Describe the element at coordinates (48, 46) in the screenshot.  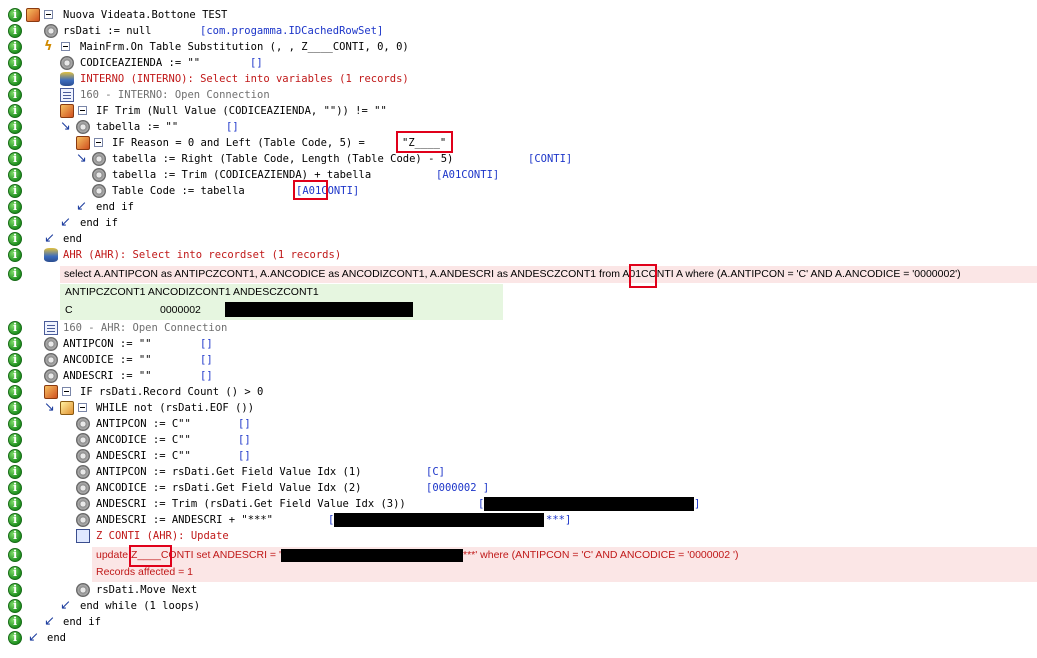
I see `event-icon: ϟ` at that location.